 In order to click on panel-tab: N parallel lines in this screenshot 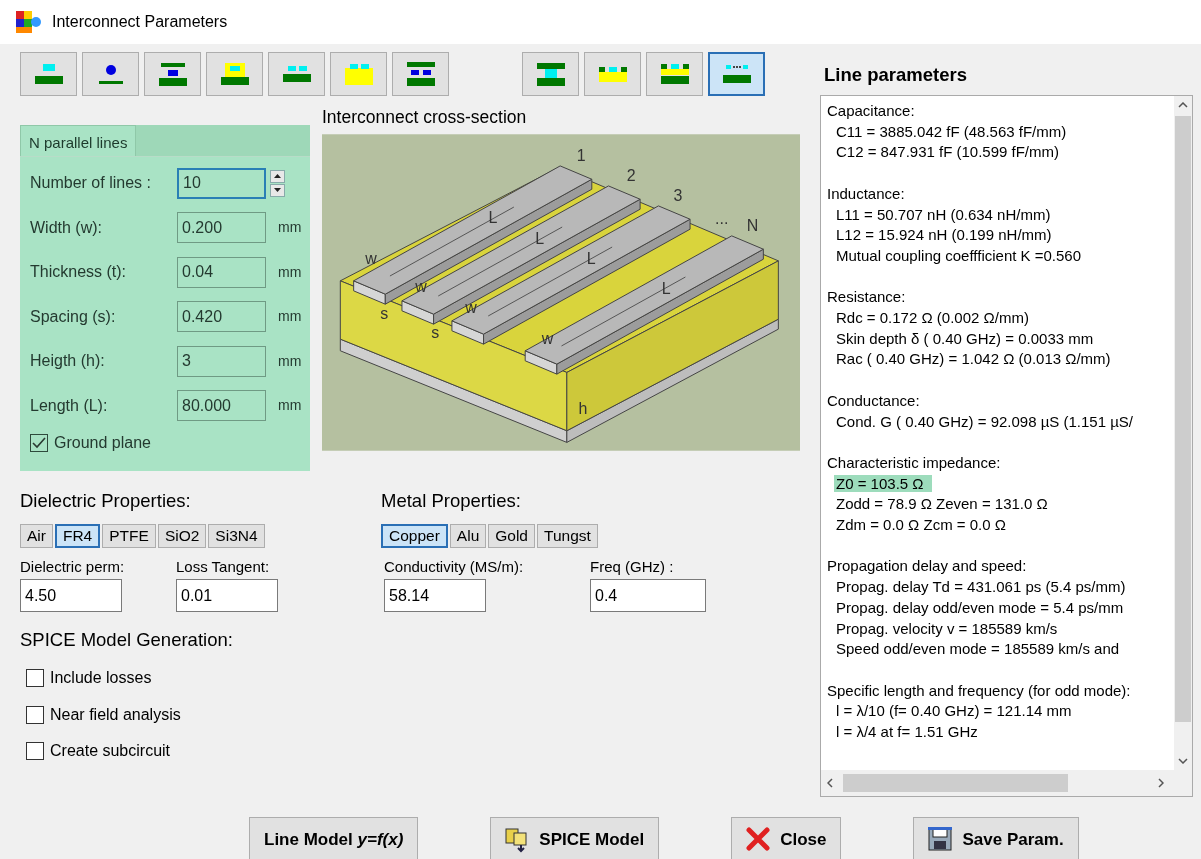, I will do `click(78, 140)`.